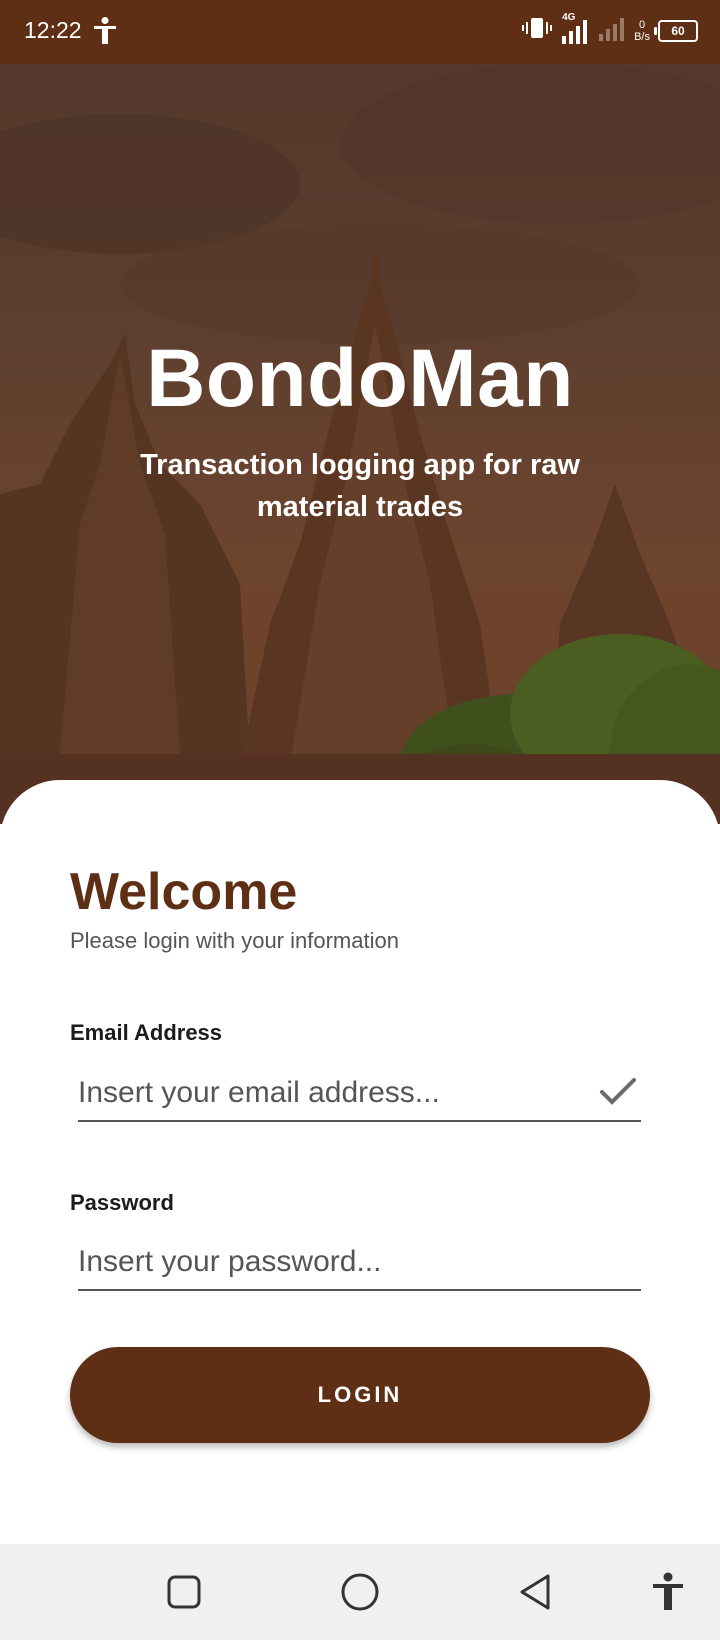  Describe the element at coordinates (360, 1395) in the screenshot. I see `login-button: LOGIN` at that location.